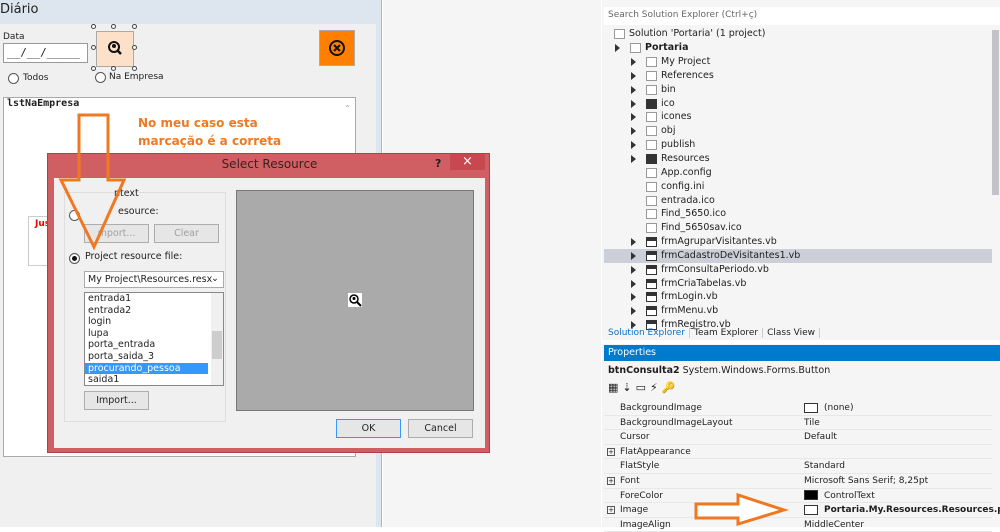 The image size is (1000, 532). Describe the element at coordinates (146, 345) in the screenshot. I see `resource-list-item: porta_entrada` at that location.